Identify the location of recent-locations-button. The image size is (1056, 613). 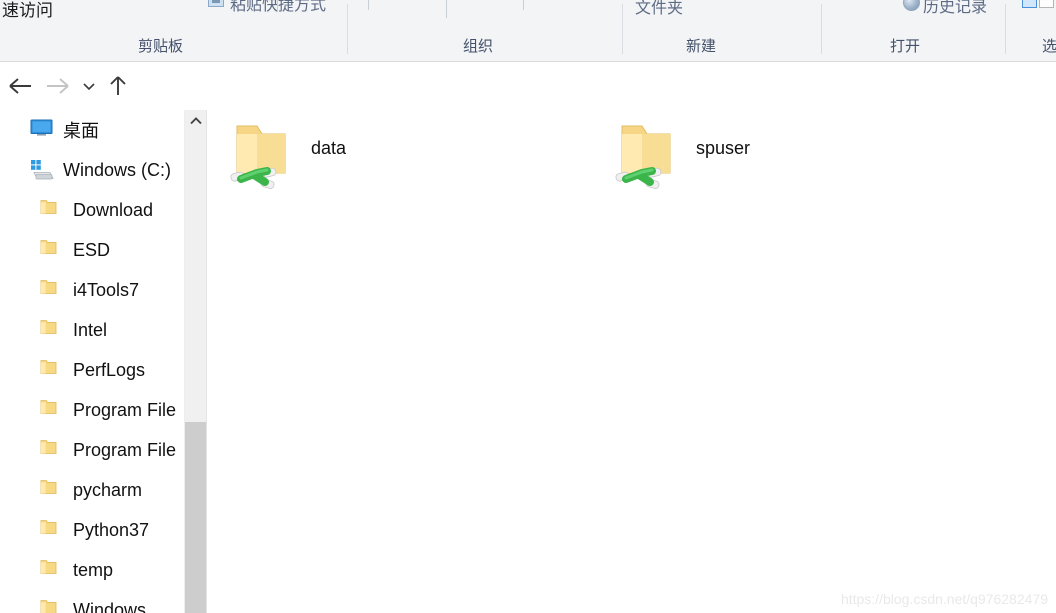
(89, 86).